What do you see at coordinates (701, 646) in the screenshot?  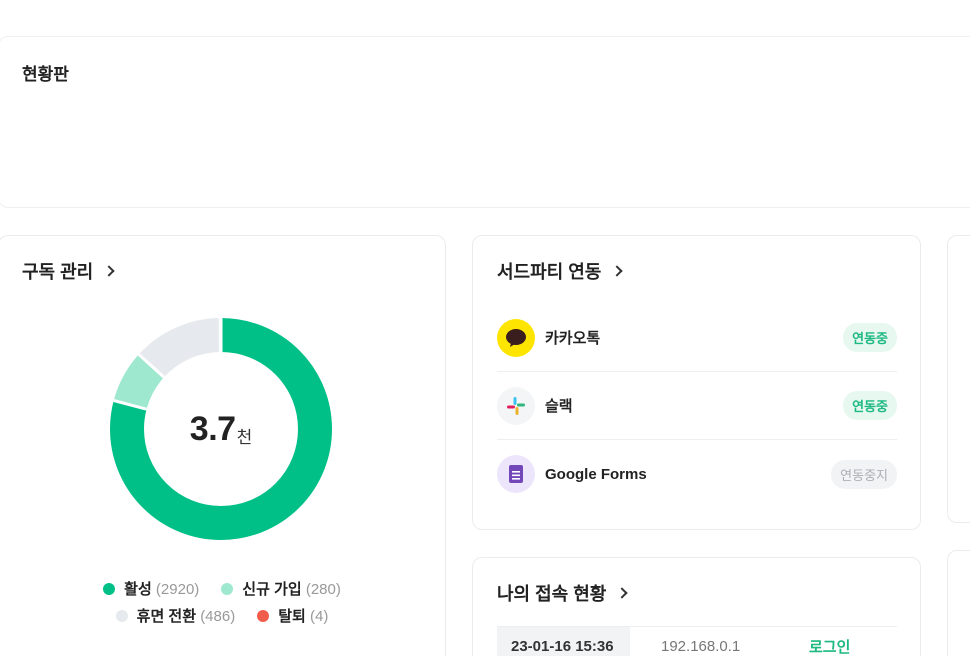 I see `access-ip: 192.168.0.1` at bounding box center [701, 646].